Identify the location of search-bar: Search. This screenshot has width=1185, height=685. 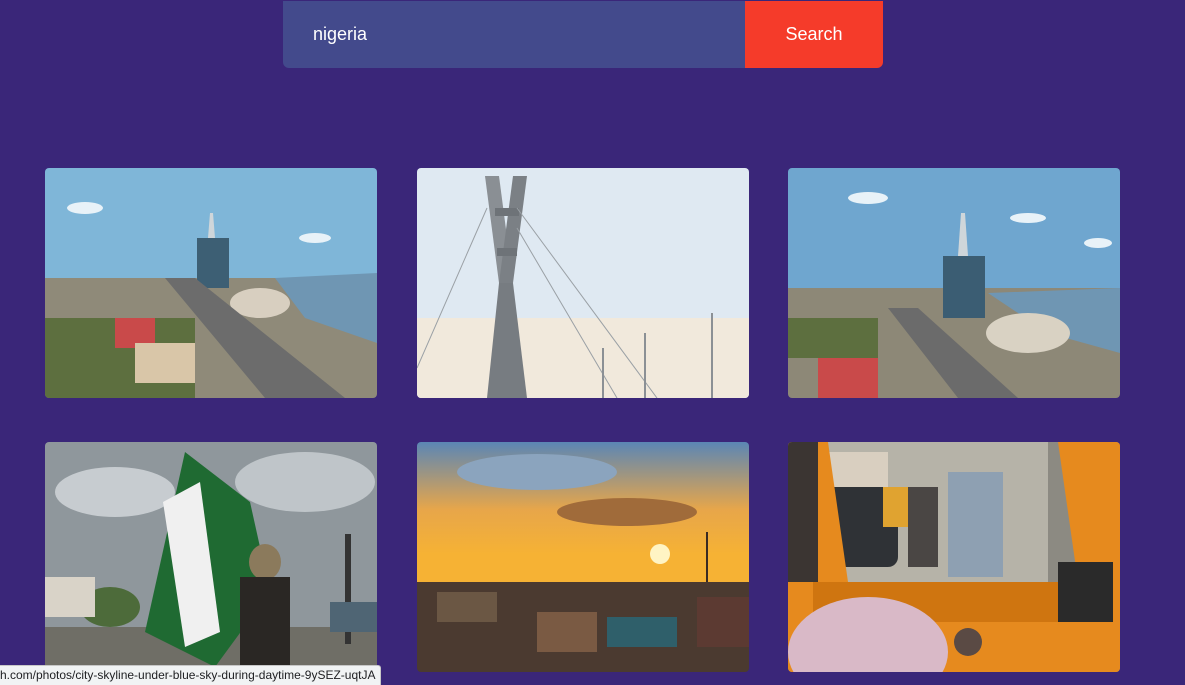
(583, 34).